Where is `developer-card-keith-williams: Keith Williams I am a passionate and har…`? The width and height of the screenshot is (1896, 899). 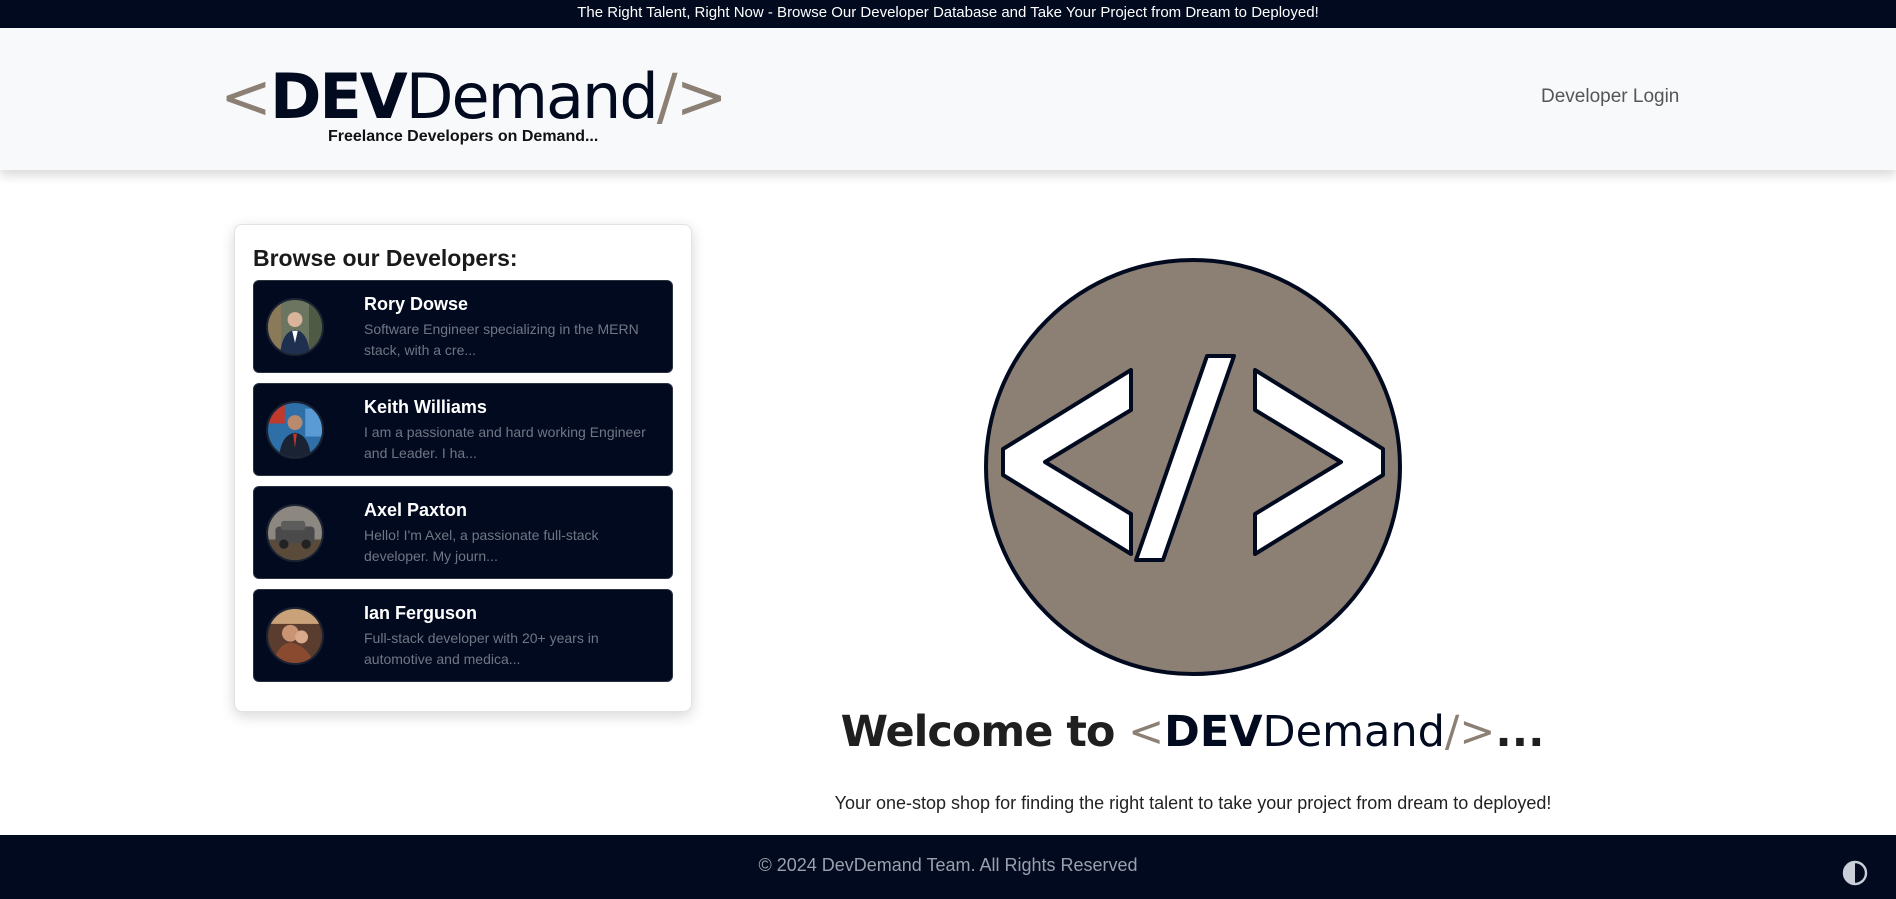 developer-card-keith-williams: Keith Williams I am a passionate and har… is located at coordinates (463, 429).